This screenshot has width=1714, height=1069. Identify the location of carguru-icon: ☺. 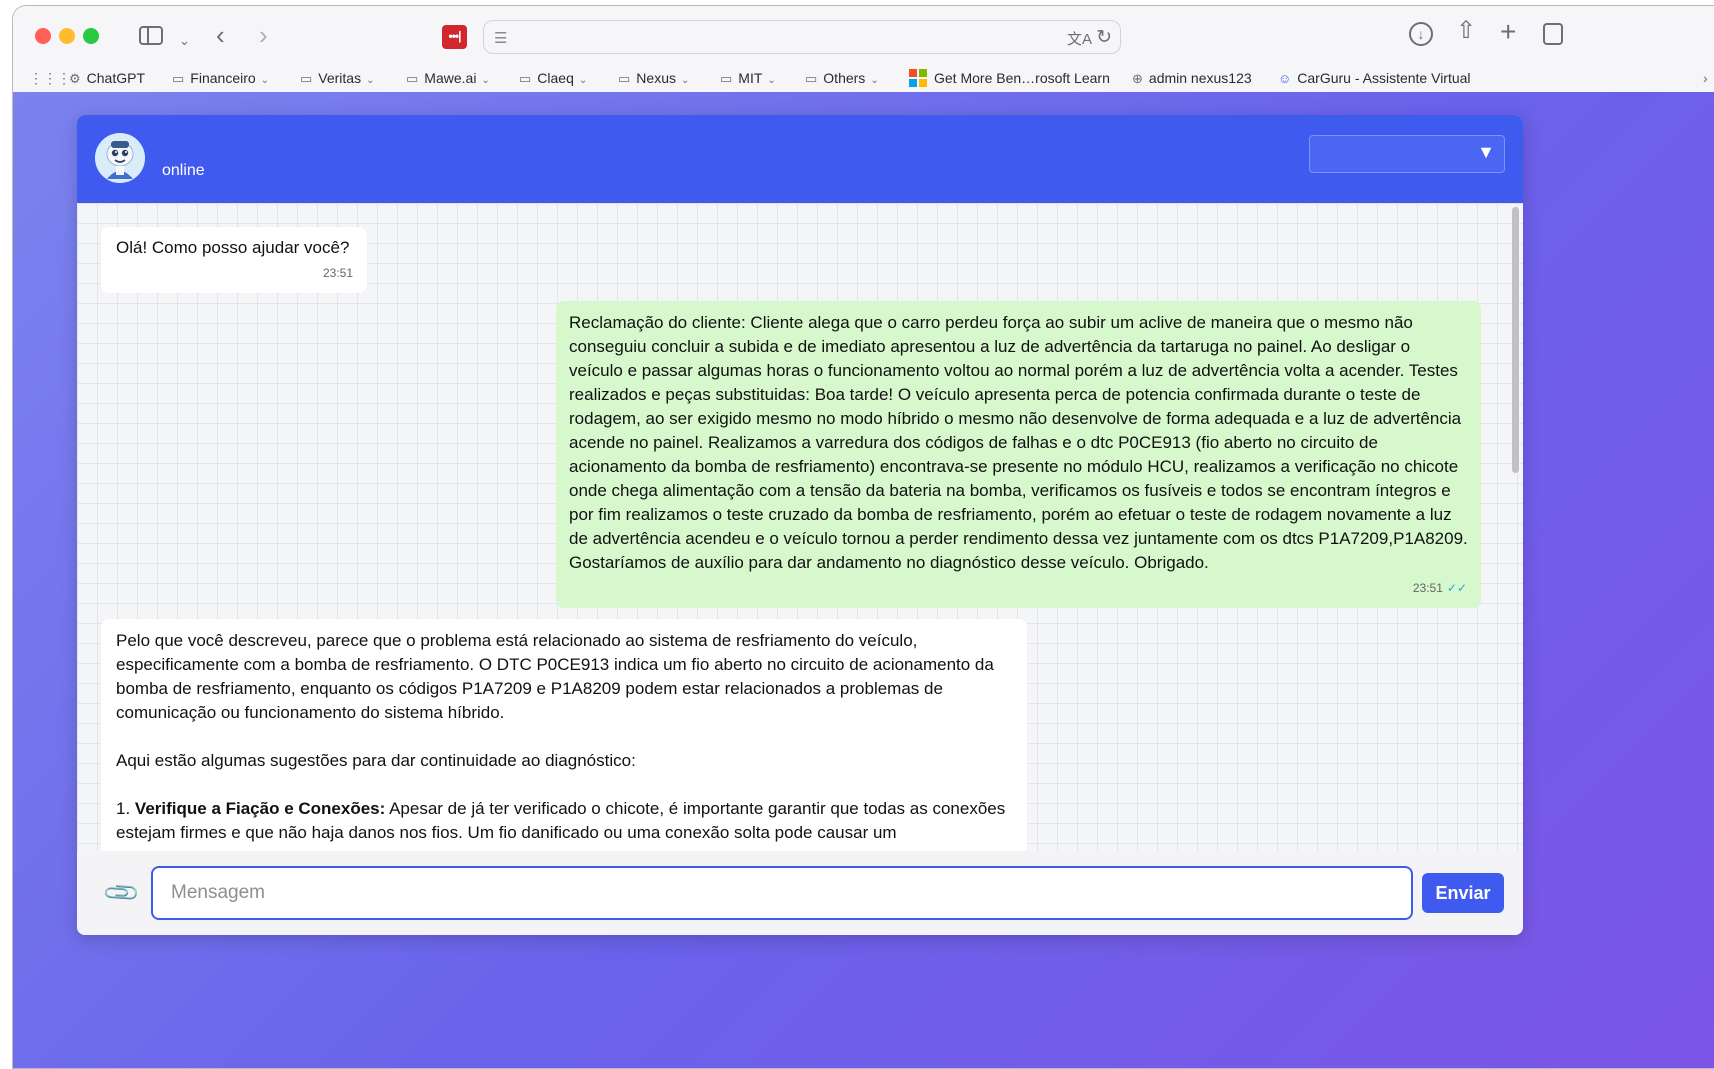
(1285, 78).